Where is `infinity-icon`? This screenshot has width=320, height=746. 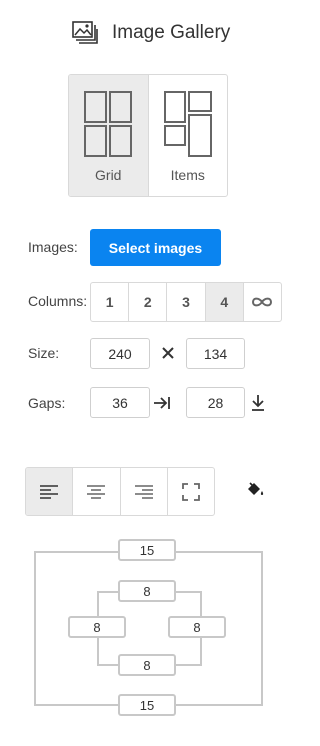 infinity-icon is located at coordinates (261, 302).